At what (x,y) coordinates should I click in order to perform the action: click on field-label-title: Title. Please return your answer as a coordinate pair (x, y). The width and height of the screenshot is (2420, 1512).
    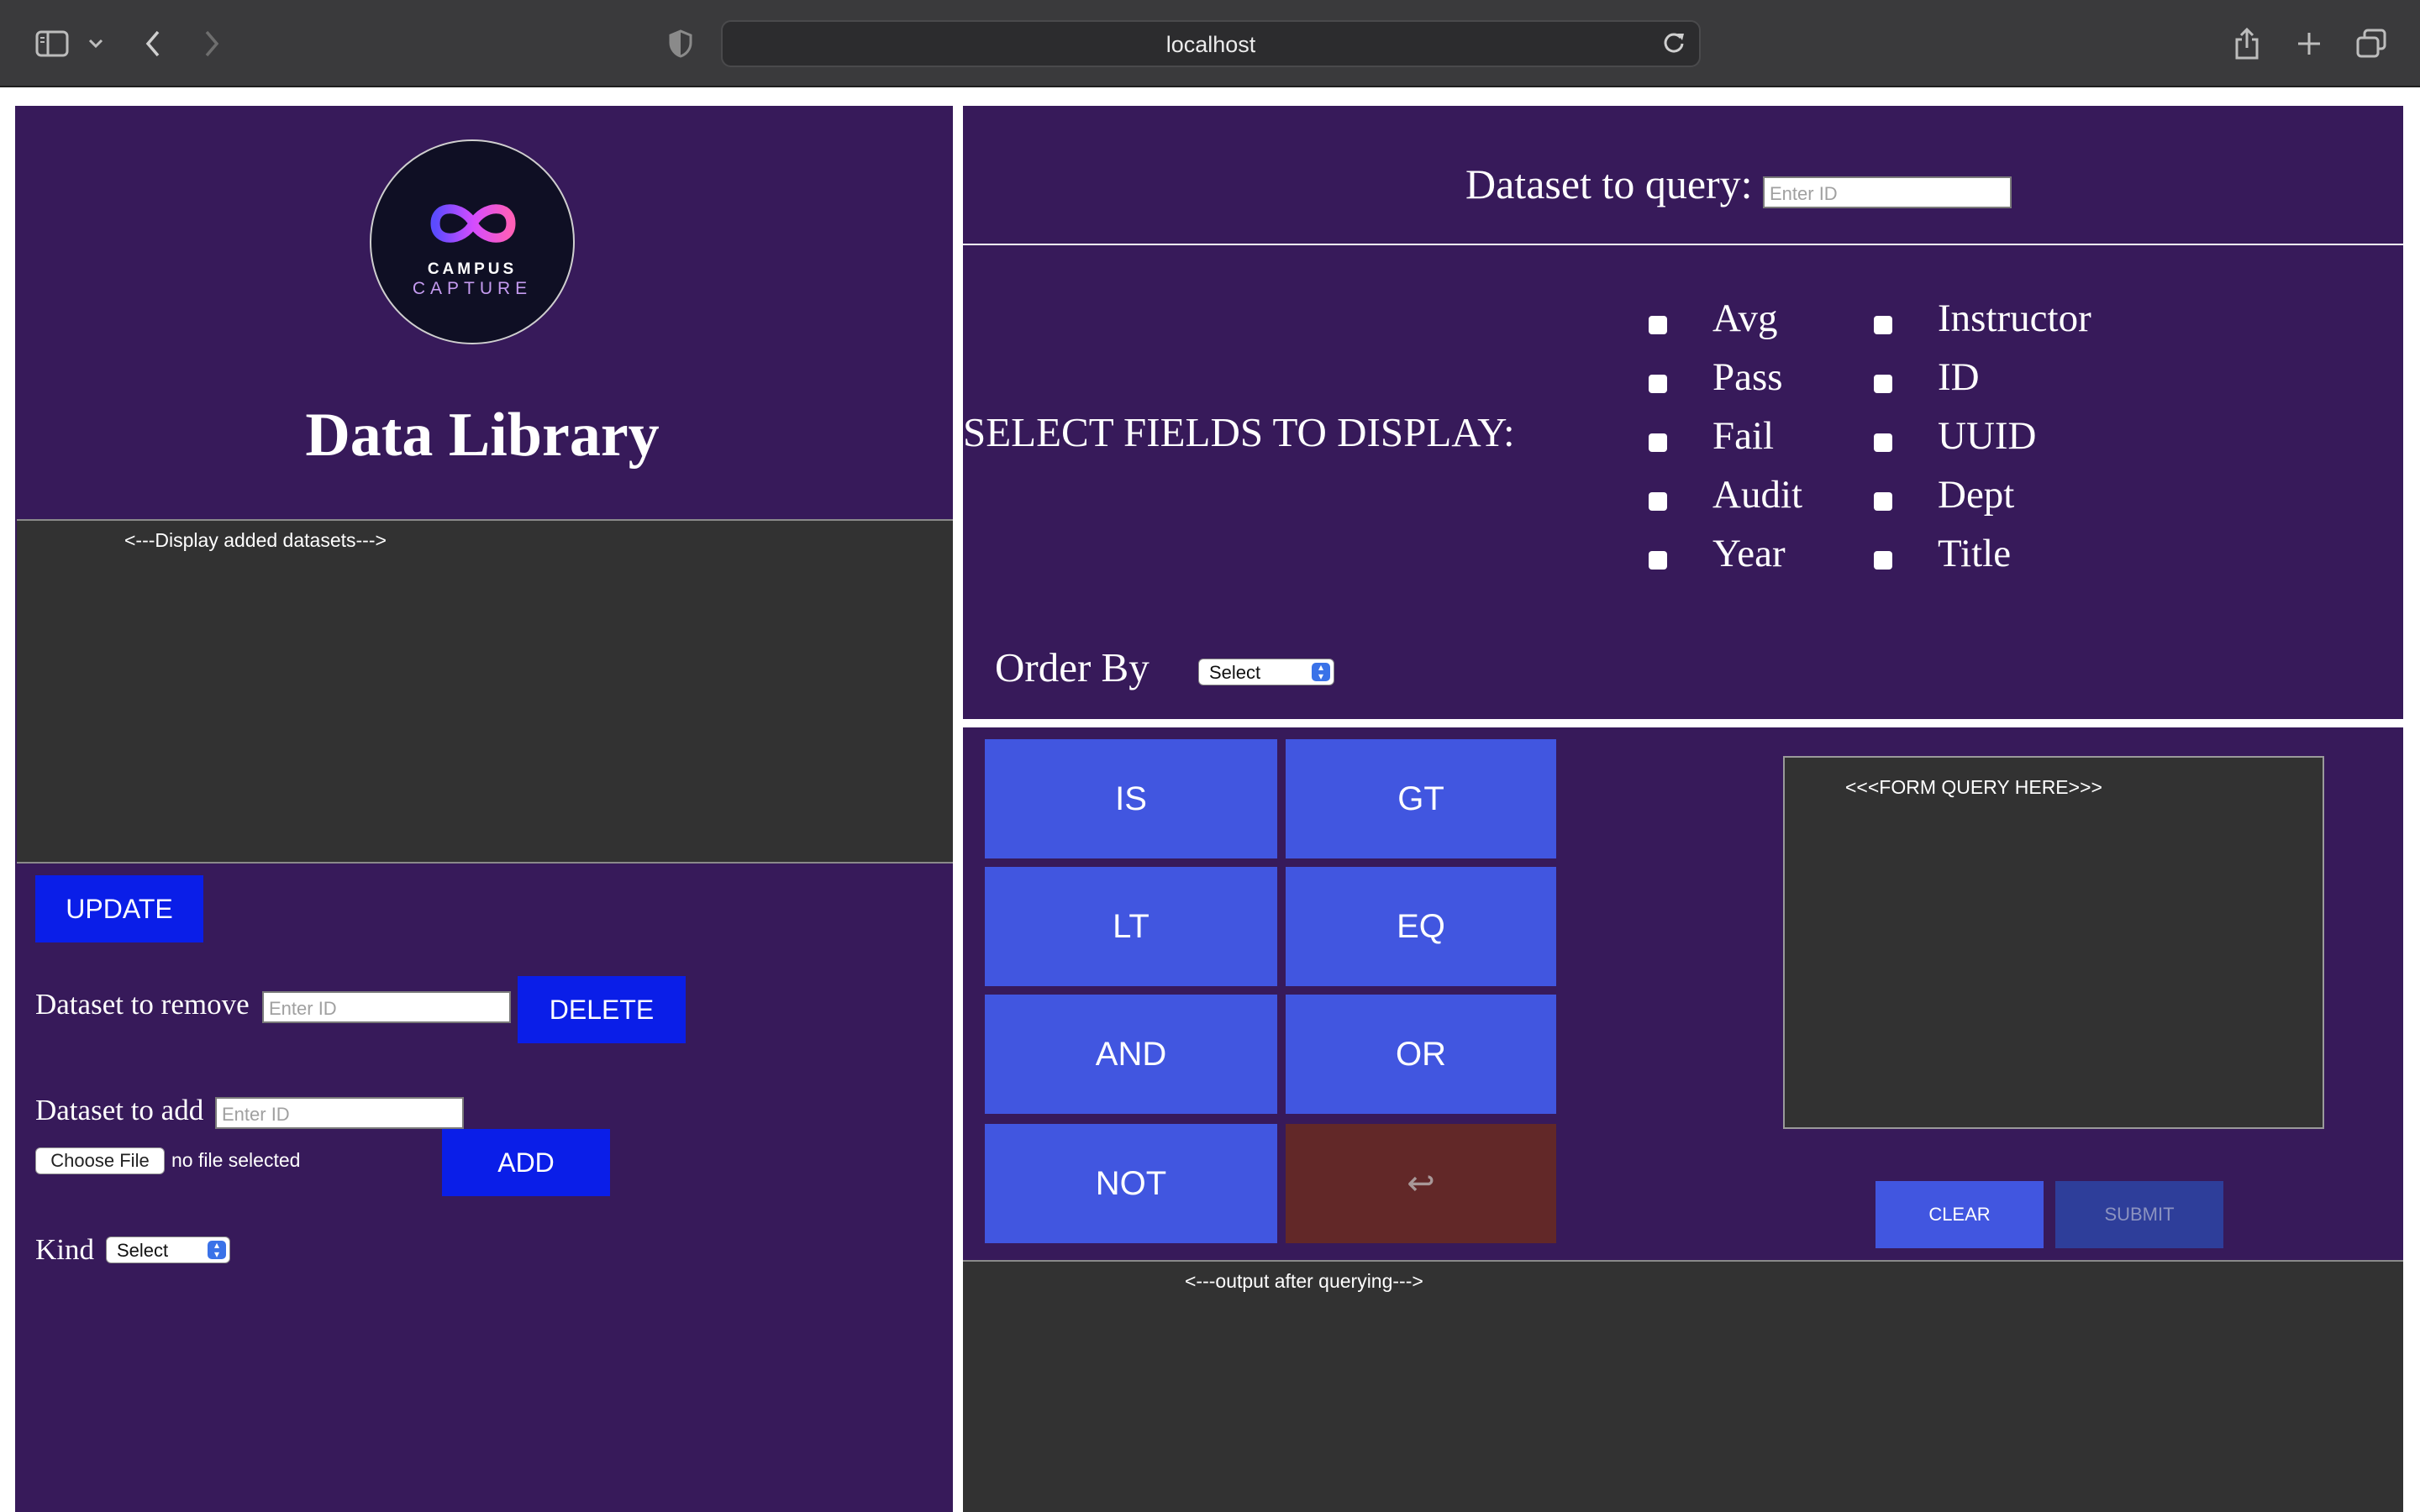
    Looking at the image, I should click on (1975, 553).